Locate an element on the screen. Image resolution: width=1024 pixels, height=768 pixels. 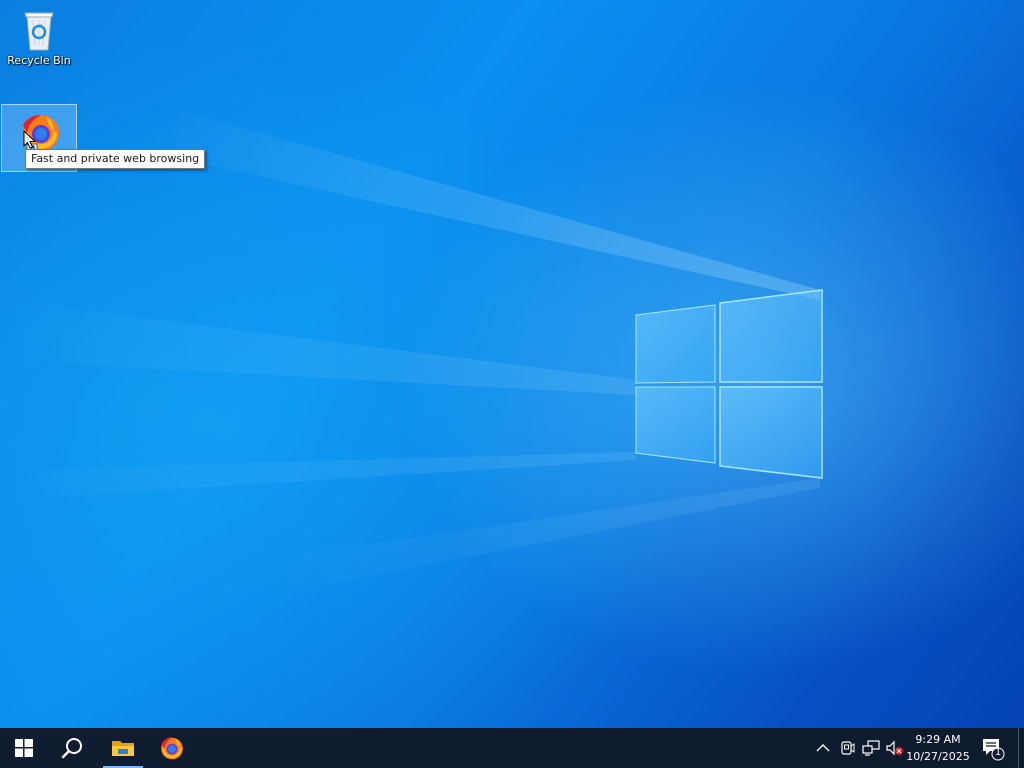
taskbar-clock: 9:29 AM 10/27/2025 is located at coordinates (938, 748).